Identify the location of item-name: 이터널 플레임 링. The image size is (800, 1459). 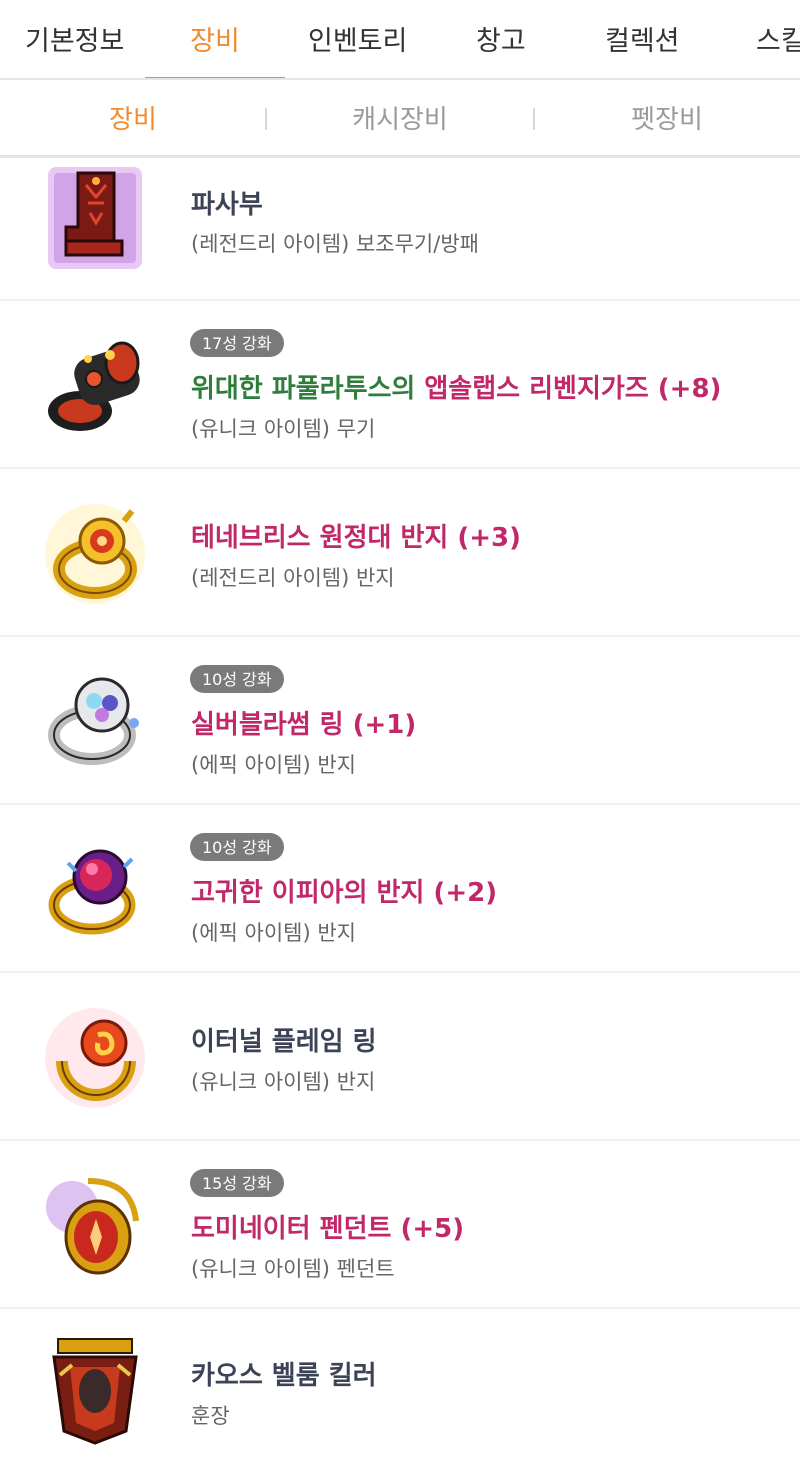
(284, 1042).